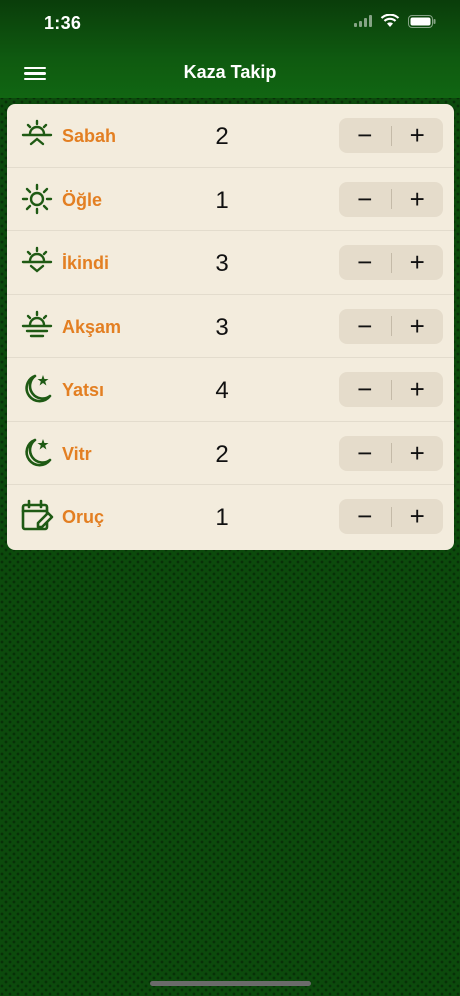 Image resolution: width=460 pixels, height=996 pixels. Describe the element at coordinates (230, 136) in the screenshot. I see `list-item-sabah: Sabah 2 − +` at that location.